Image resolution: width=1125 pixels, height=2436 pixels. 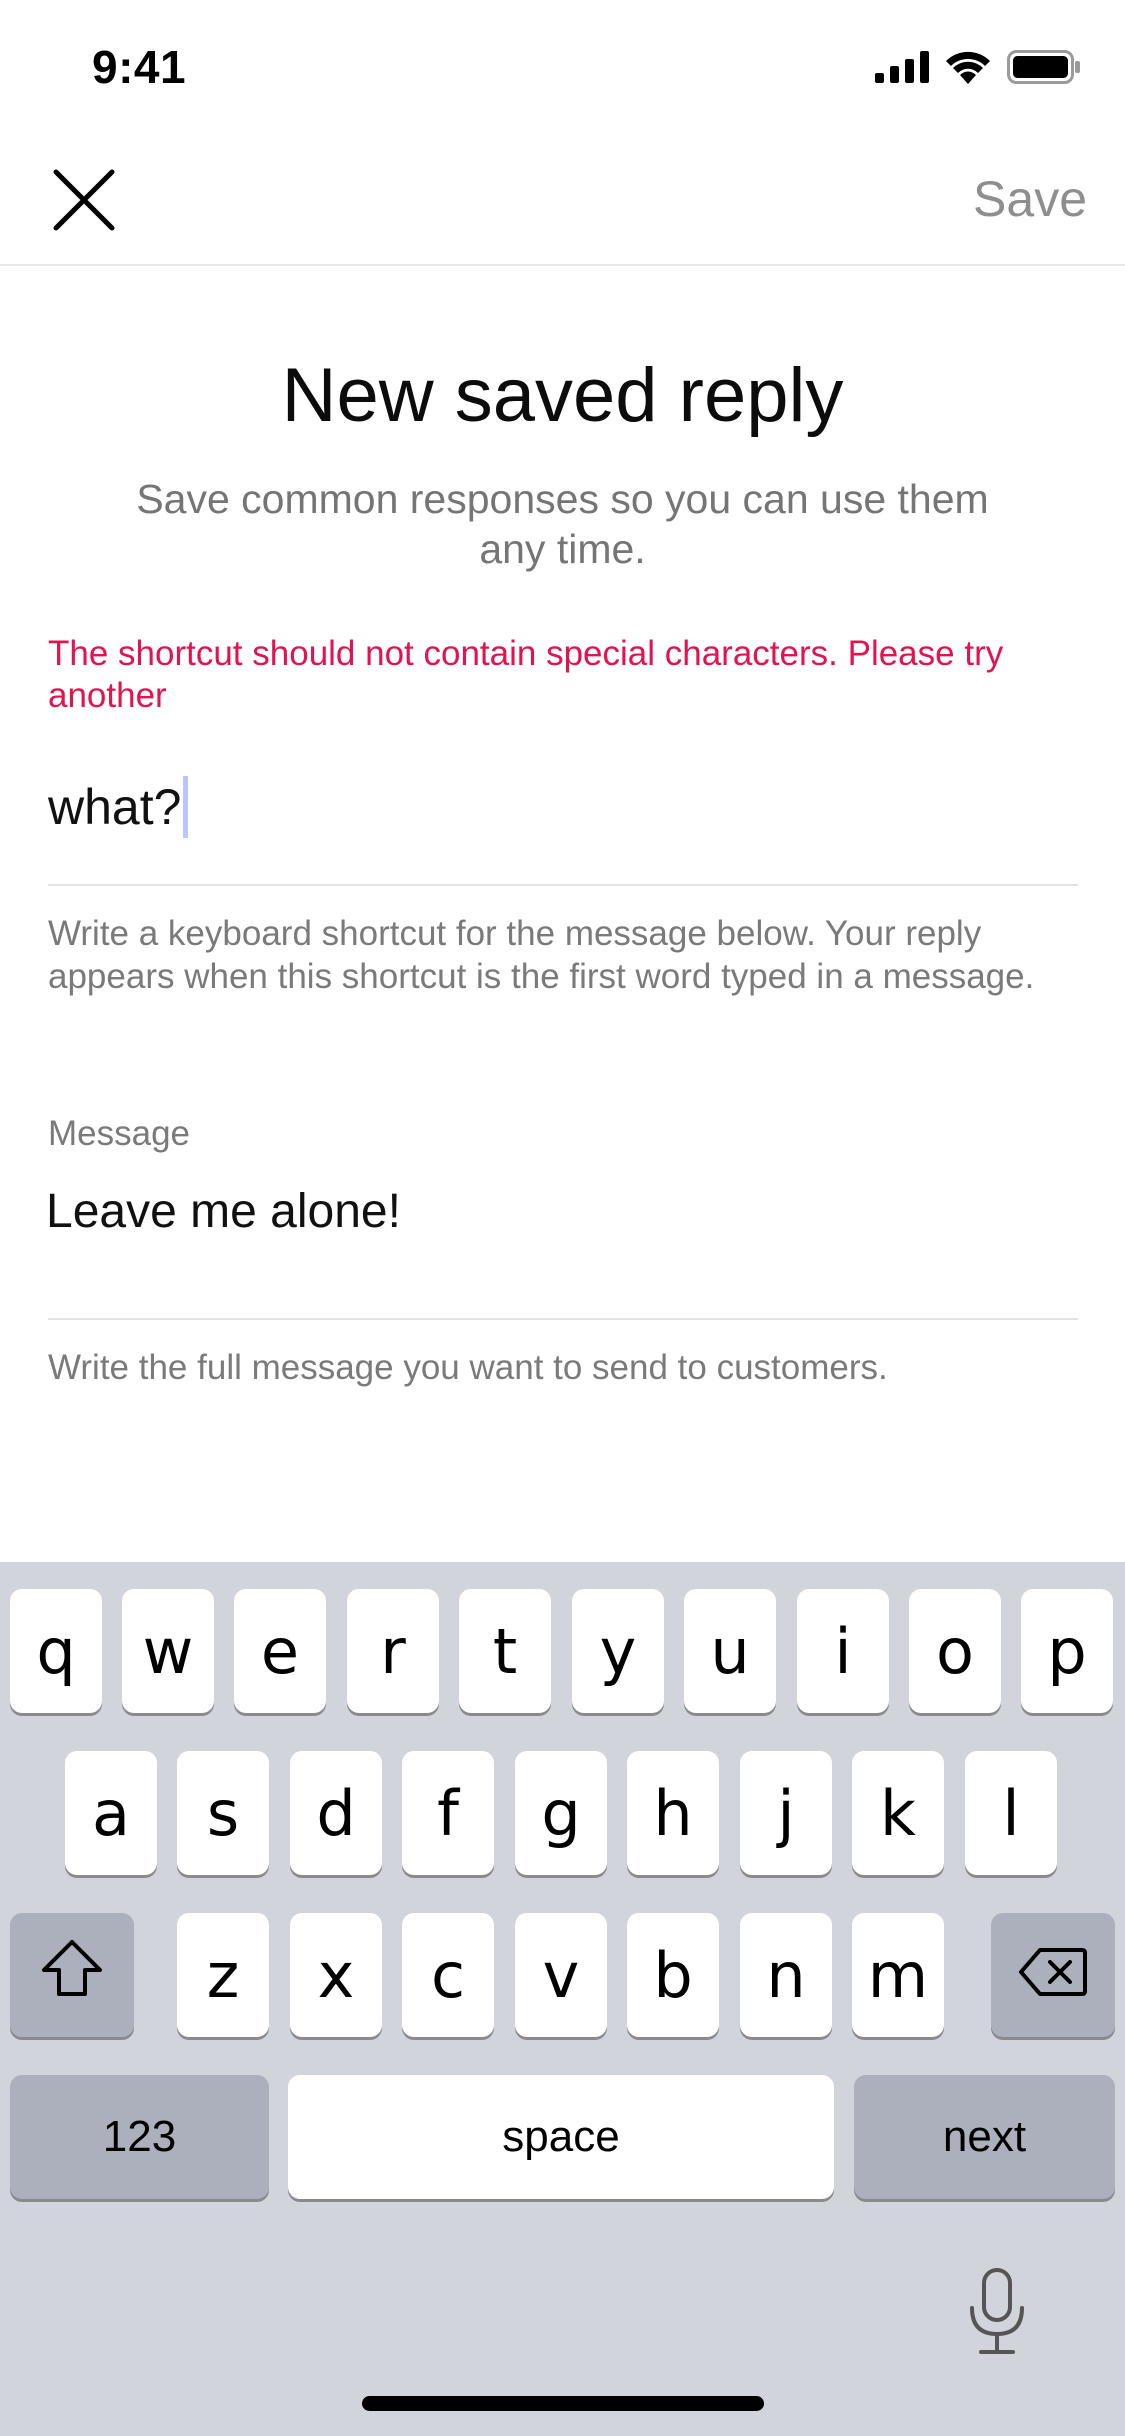 What do you see at coordinates (115, 807) in the screenshot?
I see `shortcut-text: what?` at bounding box center [115, 807].